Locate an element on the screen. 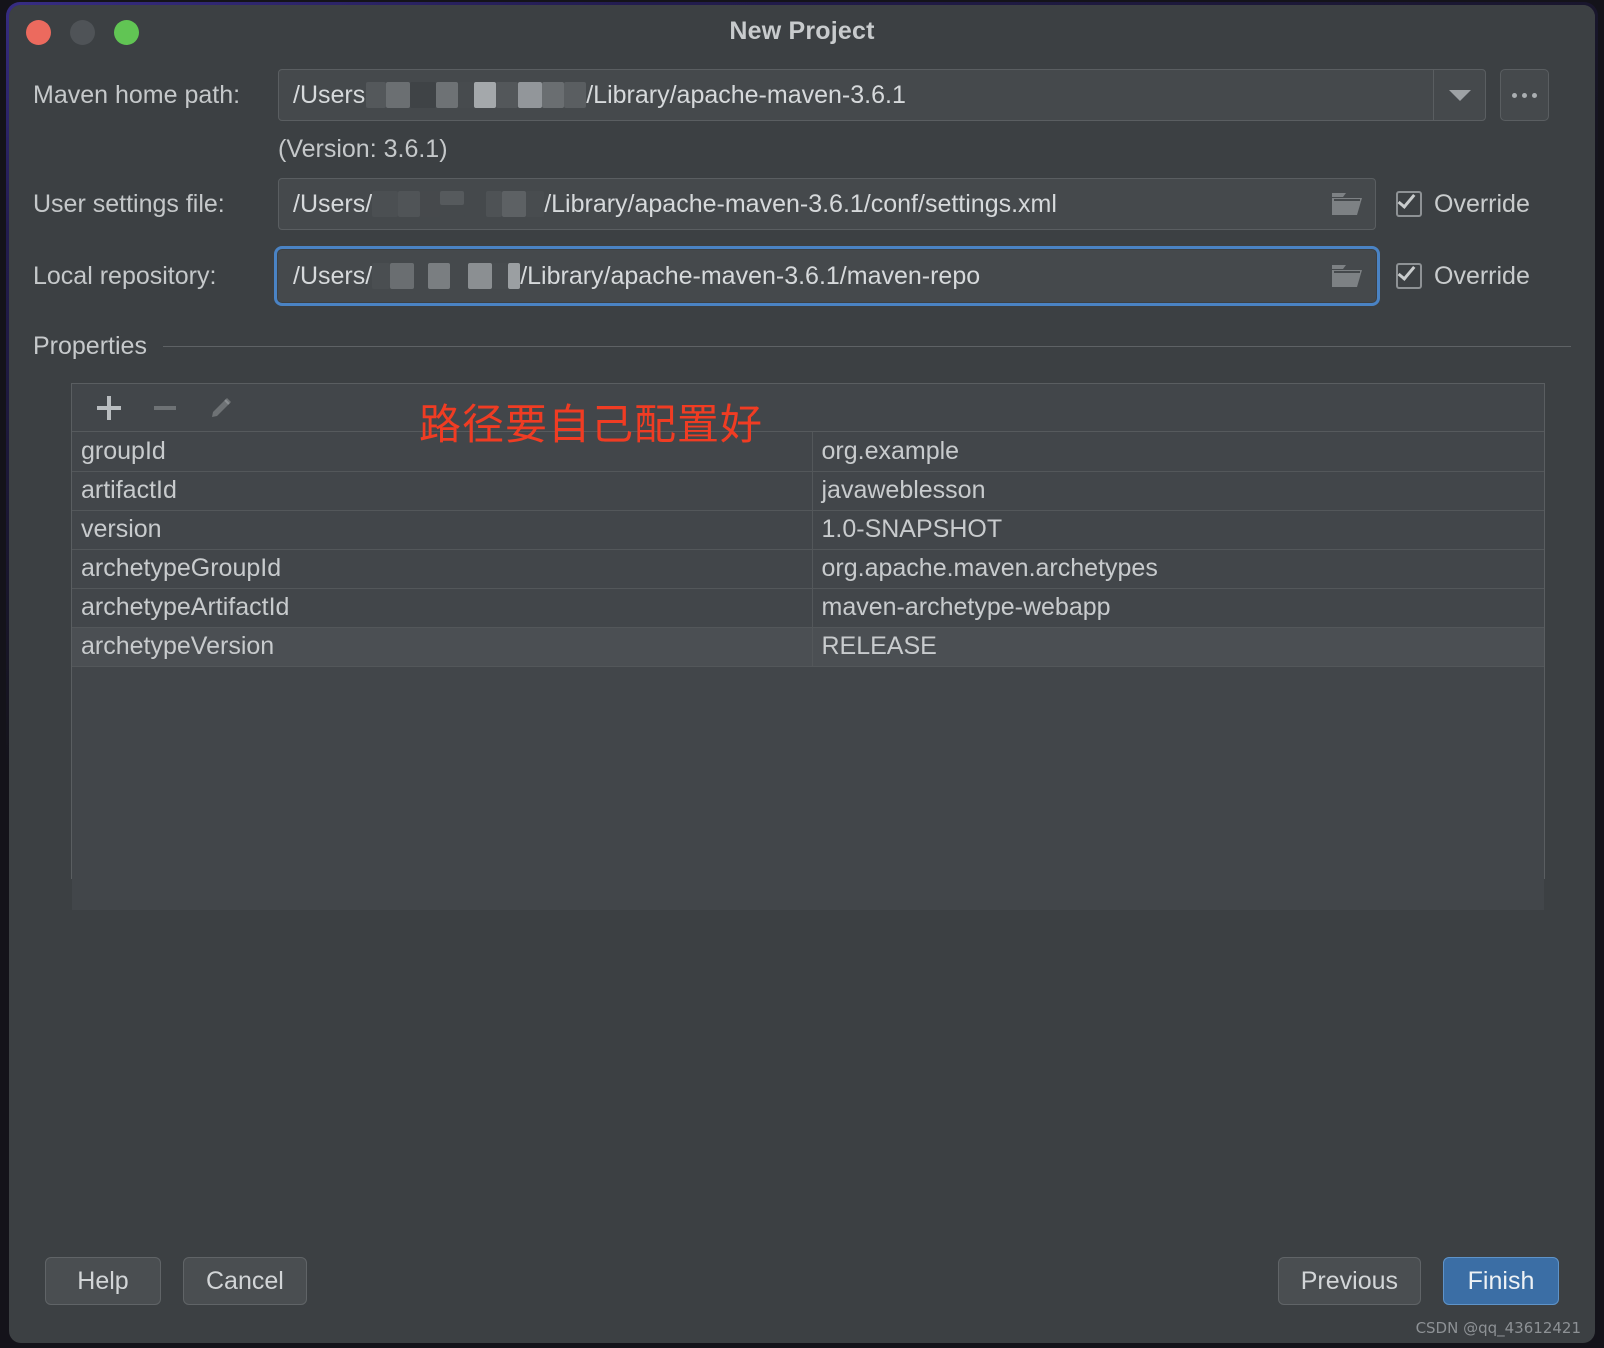  maven-home-path-label: Maven home path: is located at coordinates (137, 94).